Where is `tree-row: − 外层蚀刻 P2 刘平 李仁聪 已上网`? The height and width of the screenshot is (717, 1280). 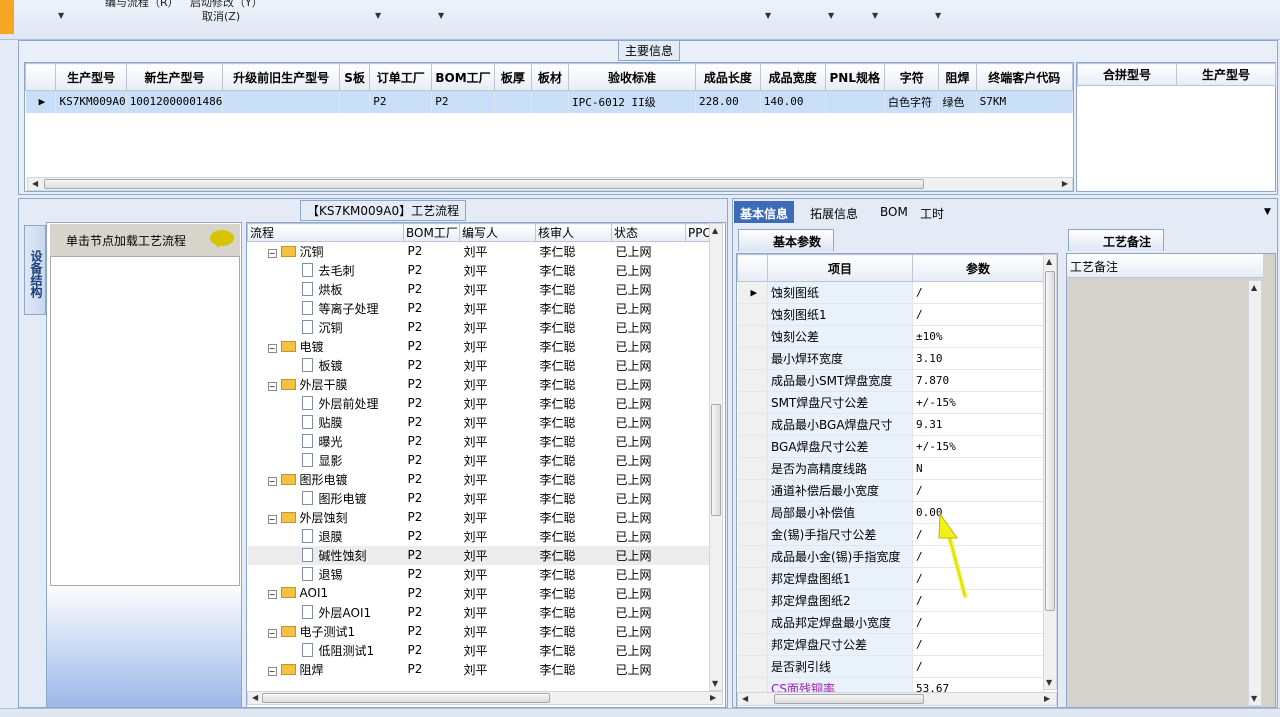 tree-row: − 外层蚀刻 P2 刘平 李仁聪 已上网 is located at coordinates (479, 517).